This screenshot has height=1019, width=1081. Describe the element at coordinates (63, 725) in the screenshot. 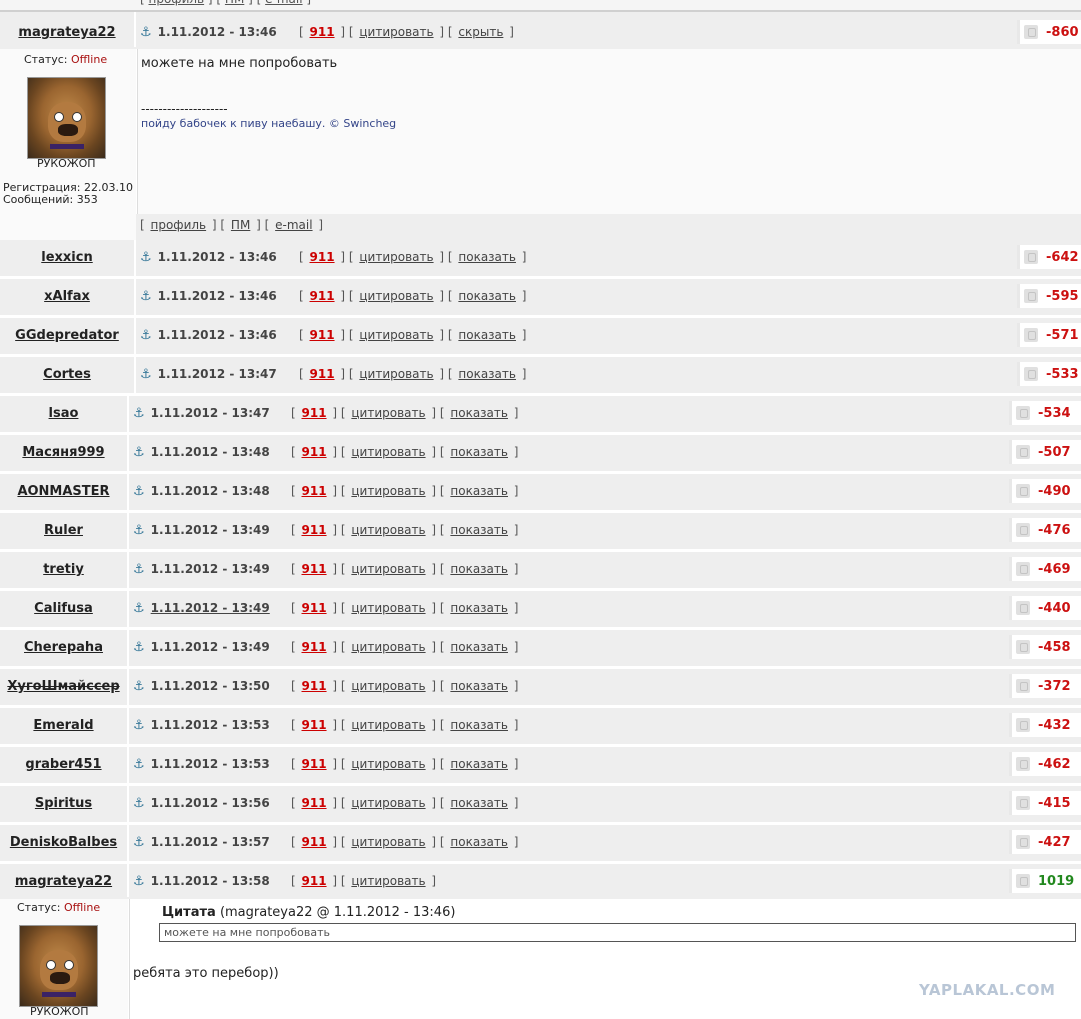

I see `username-link: Emerald` at that location.